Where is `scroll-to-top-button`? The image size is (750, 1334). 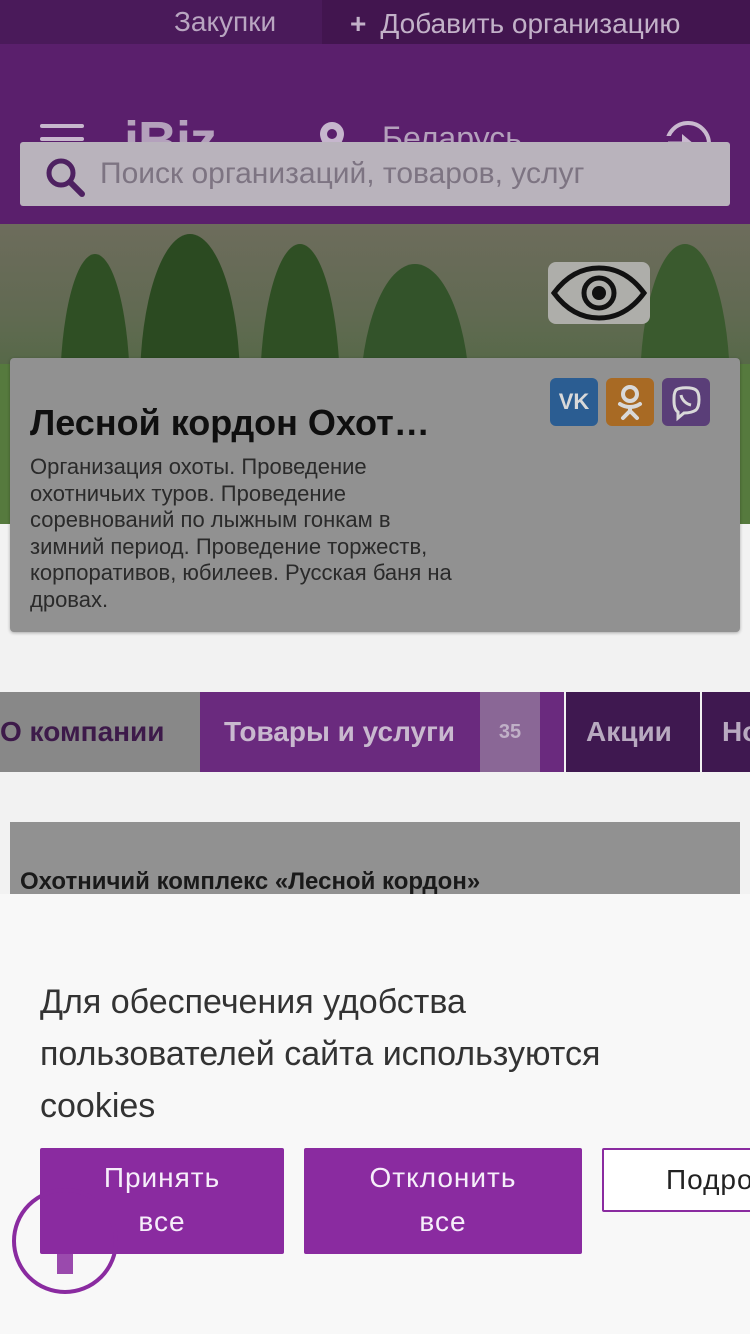 scroll-to-top-button is located at coordinates (65, 1241).